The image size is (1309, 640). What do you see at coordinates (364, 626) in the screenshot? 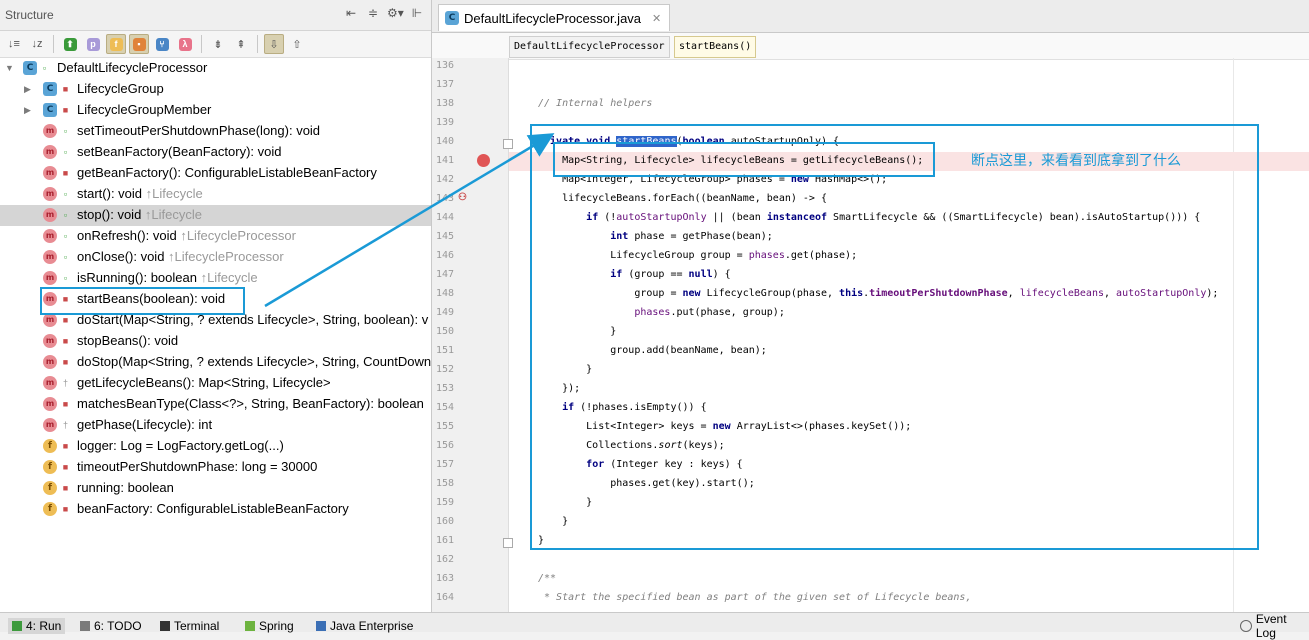
I see `bottom-tab-java-enterprise: Java Enterprise` at bounding box center [364, 626].